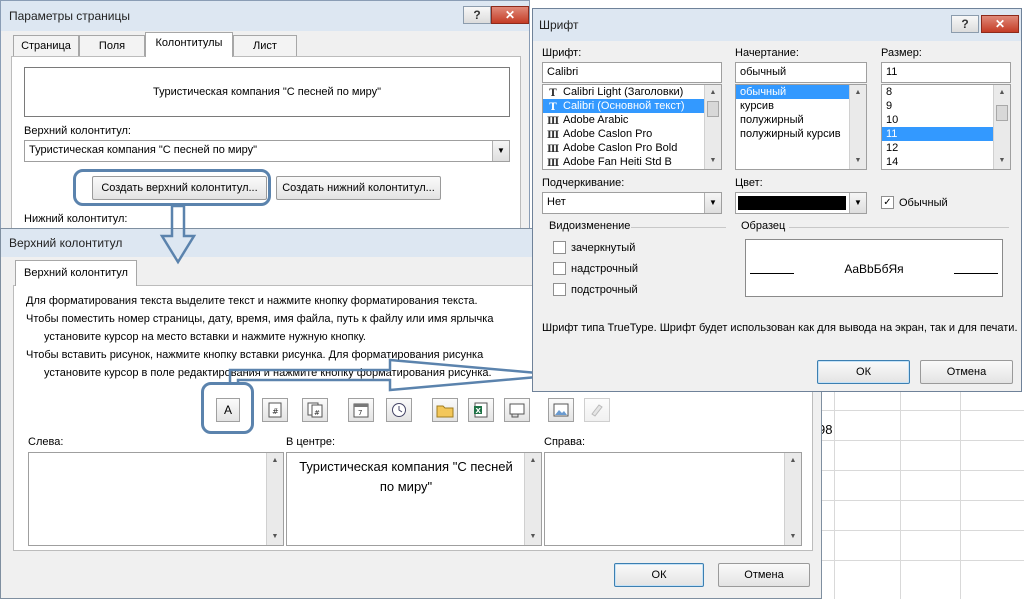  I want to click on font-dialog-titlebar: Шрифт ? ✕, so click(777, 25).